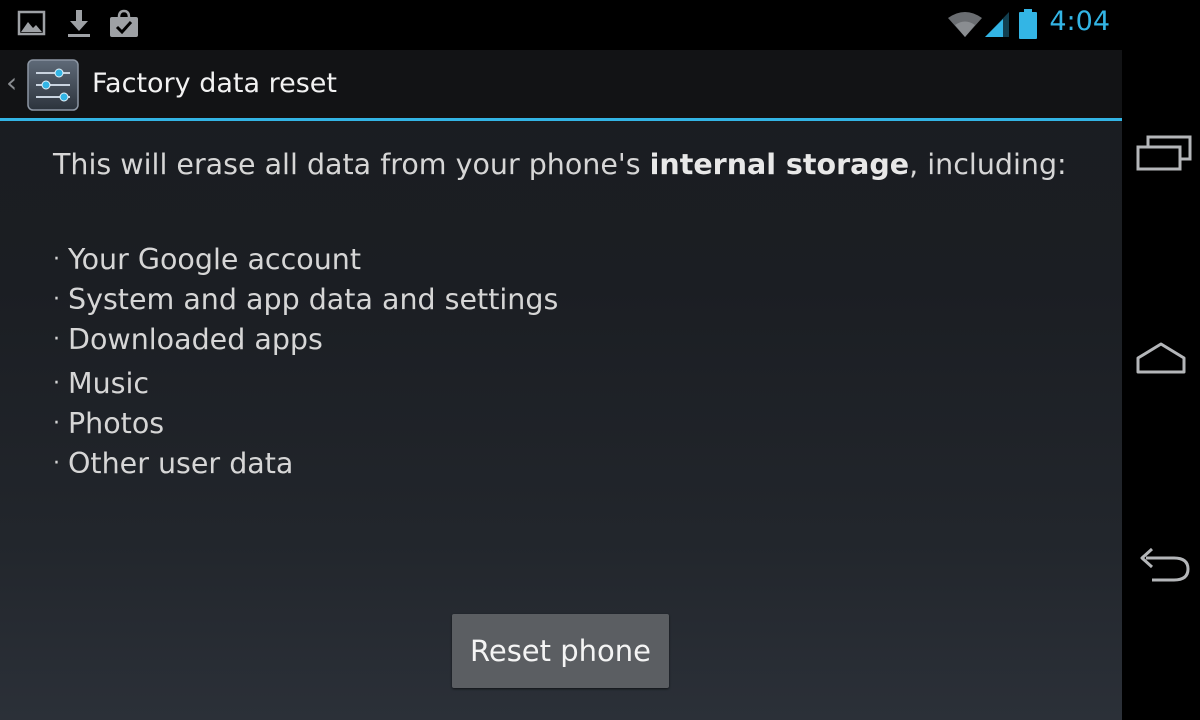 Image resolution: width=1200 pixels, height=720 pixels. Describe the element at coordinates (181, 463) in the screenshot. I see `list-item-label: Other user data` at that location.